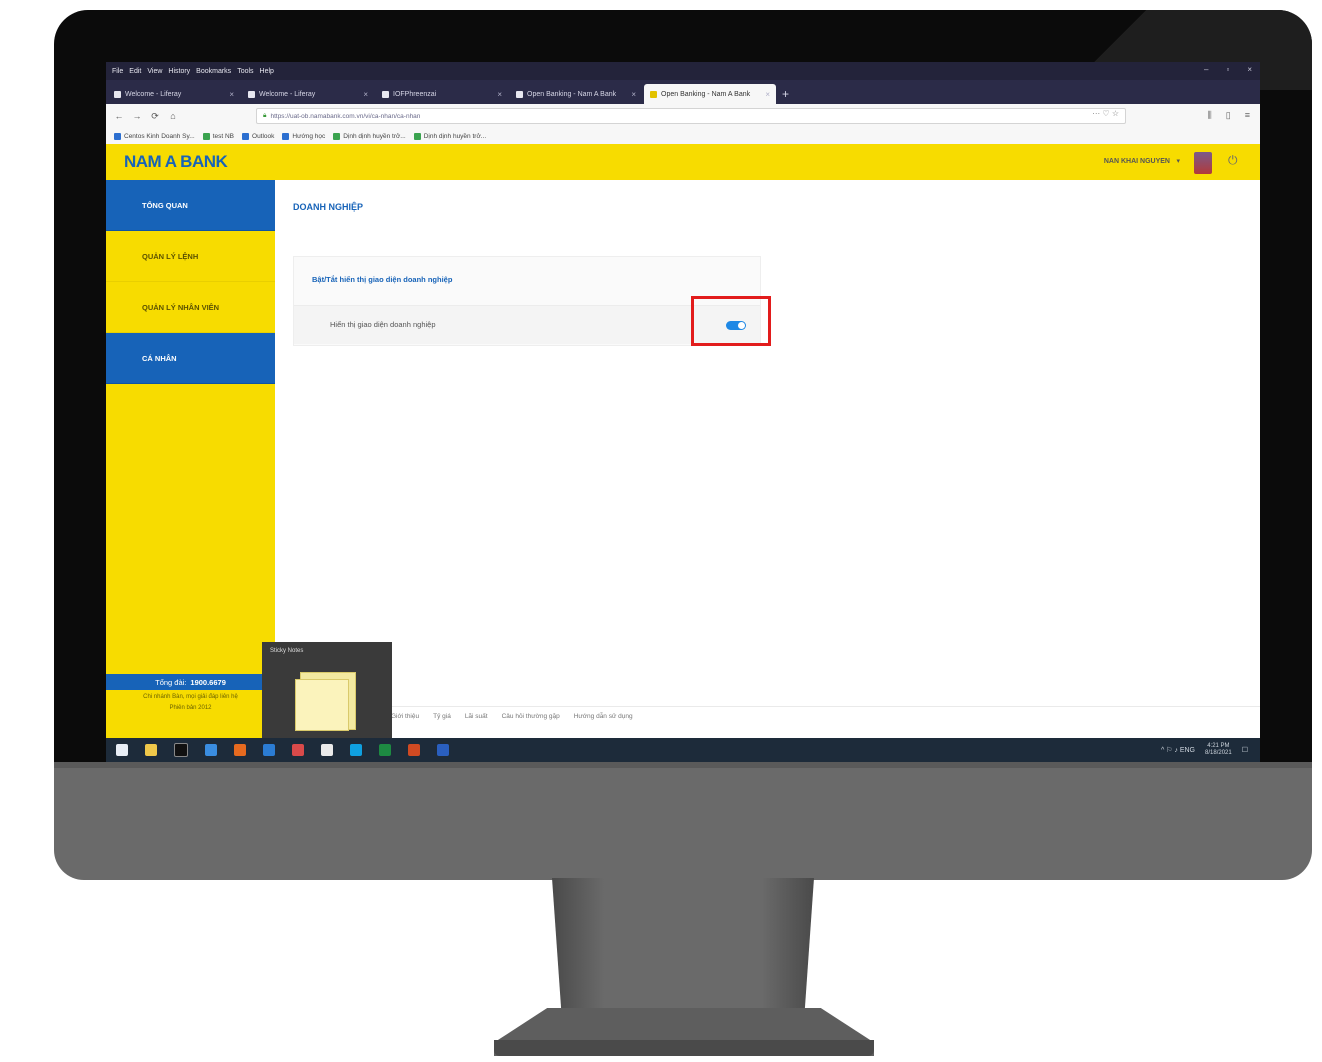  Describe the element at coordinates (240, 750) in the screenshot. I see `firefox-icon` at that location.